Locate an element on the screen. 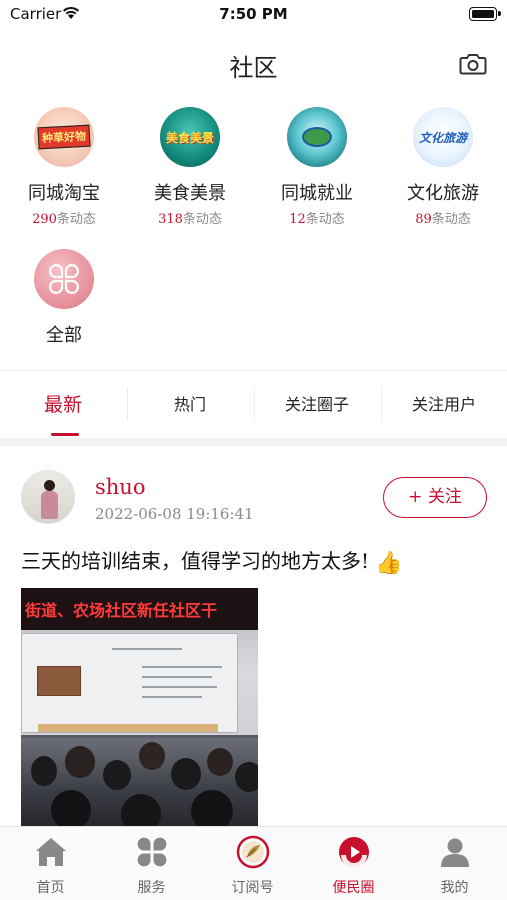 Image resolution: width=507 pixels, height=900 pixels. cover-badge: 文化旅游 is located at coordinates (442, 137).